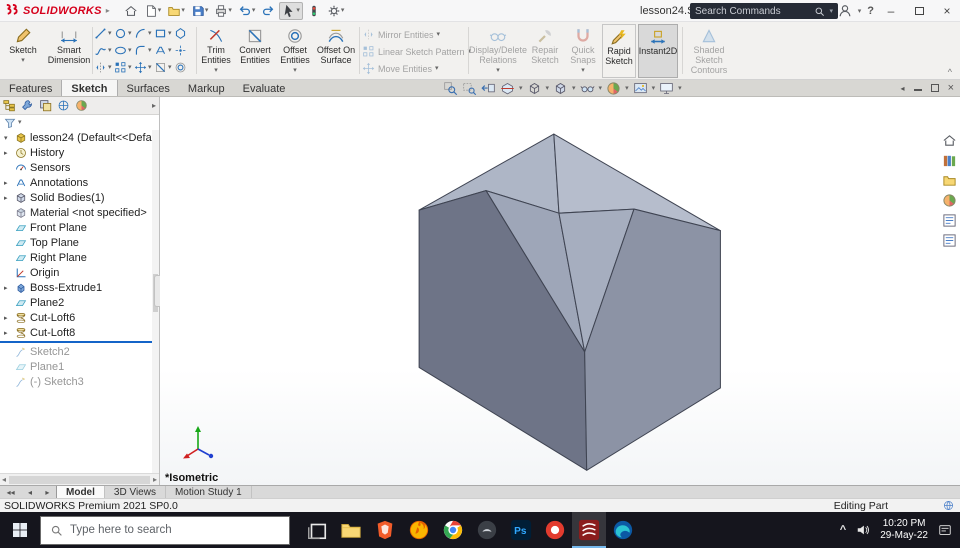 Image resolution: width=960 pixels, height=548 pixels. What do you see at coordinates (30, 88) in the screenshot?
I see `tab-features: Features` at bounding box center [30, 88].